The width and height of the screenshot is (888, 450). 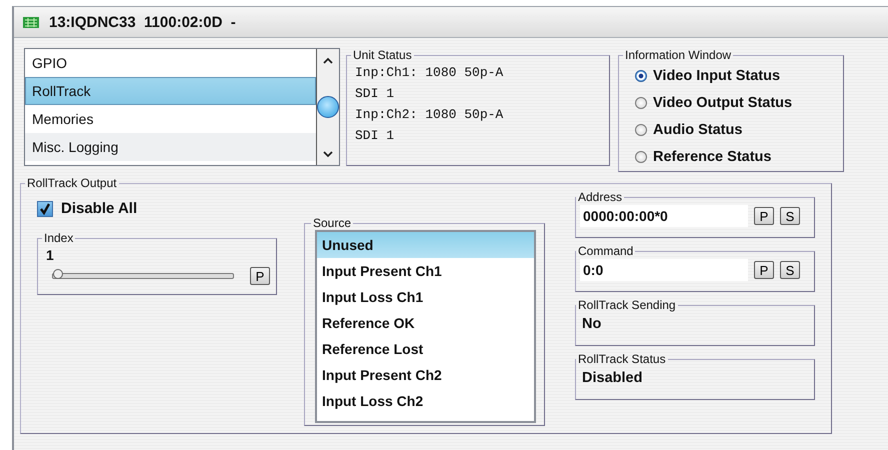 What do you see at coordinates (328, 154) in the screenshot?
I see `down-caret-icon` at bounding box center [328, 154].